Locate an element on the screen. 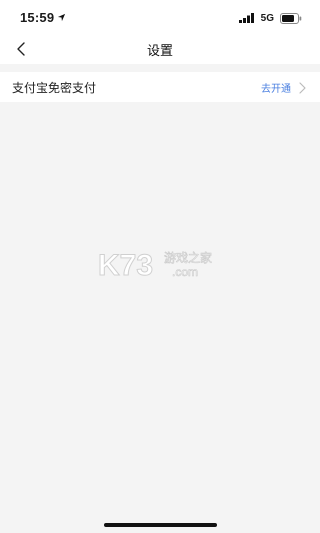  chevron-right-icon is located at coordinates (302, 87).